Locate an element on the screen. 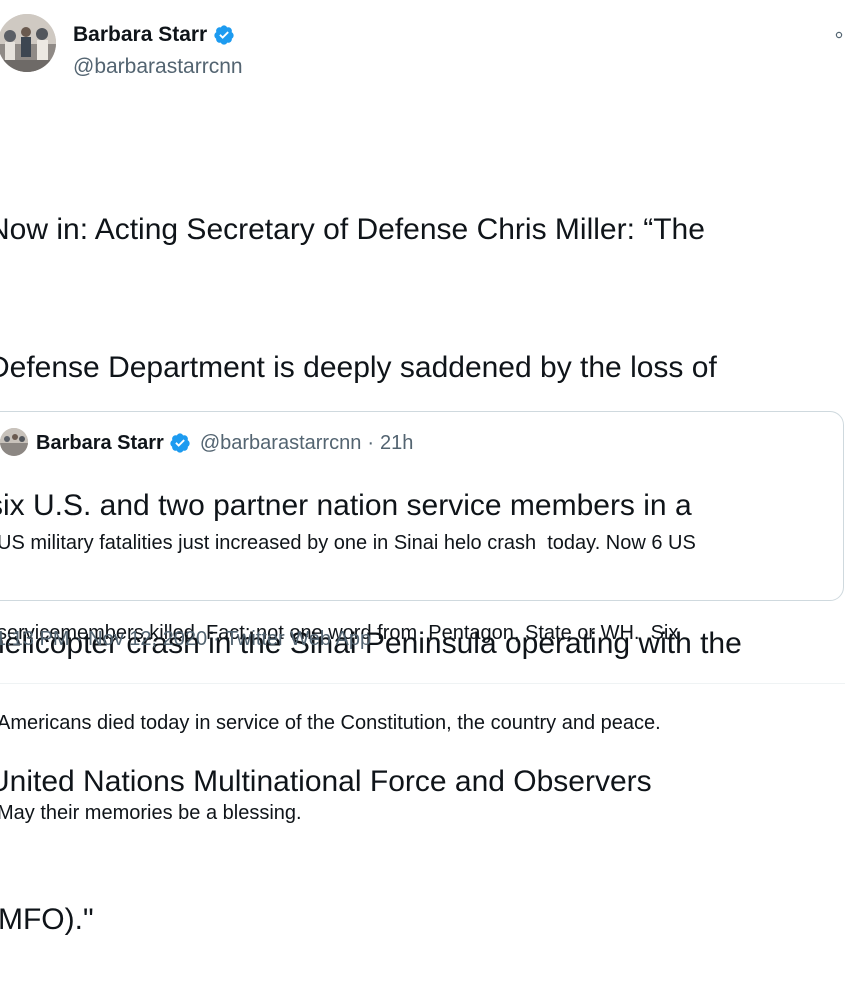  quoted-author-avatar is located at coordinates (14, 442).